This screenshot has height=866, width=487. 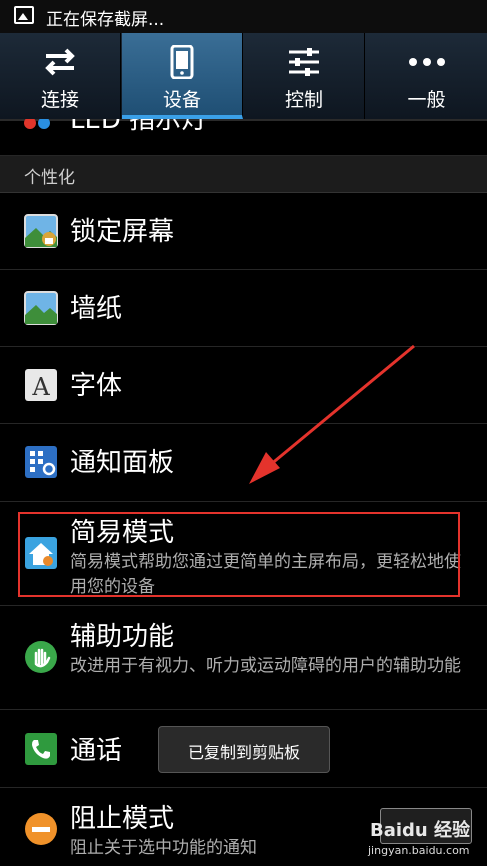 I want to click on toast-message: 已复制到剪贴板, so click(x=244, y=749).